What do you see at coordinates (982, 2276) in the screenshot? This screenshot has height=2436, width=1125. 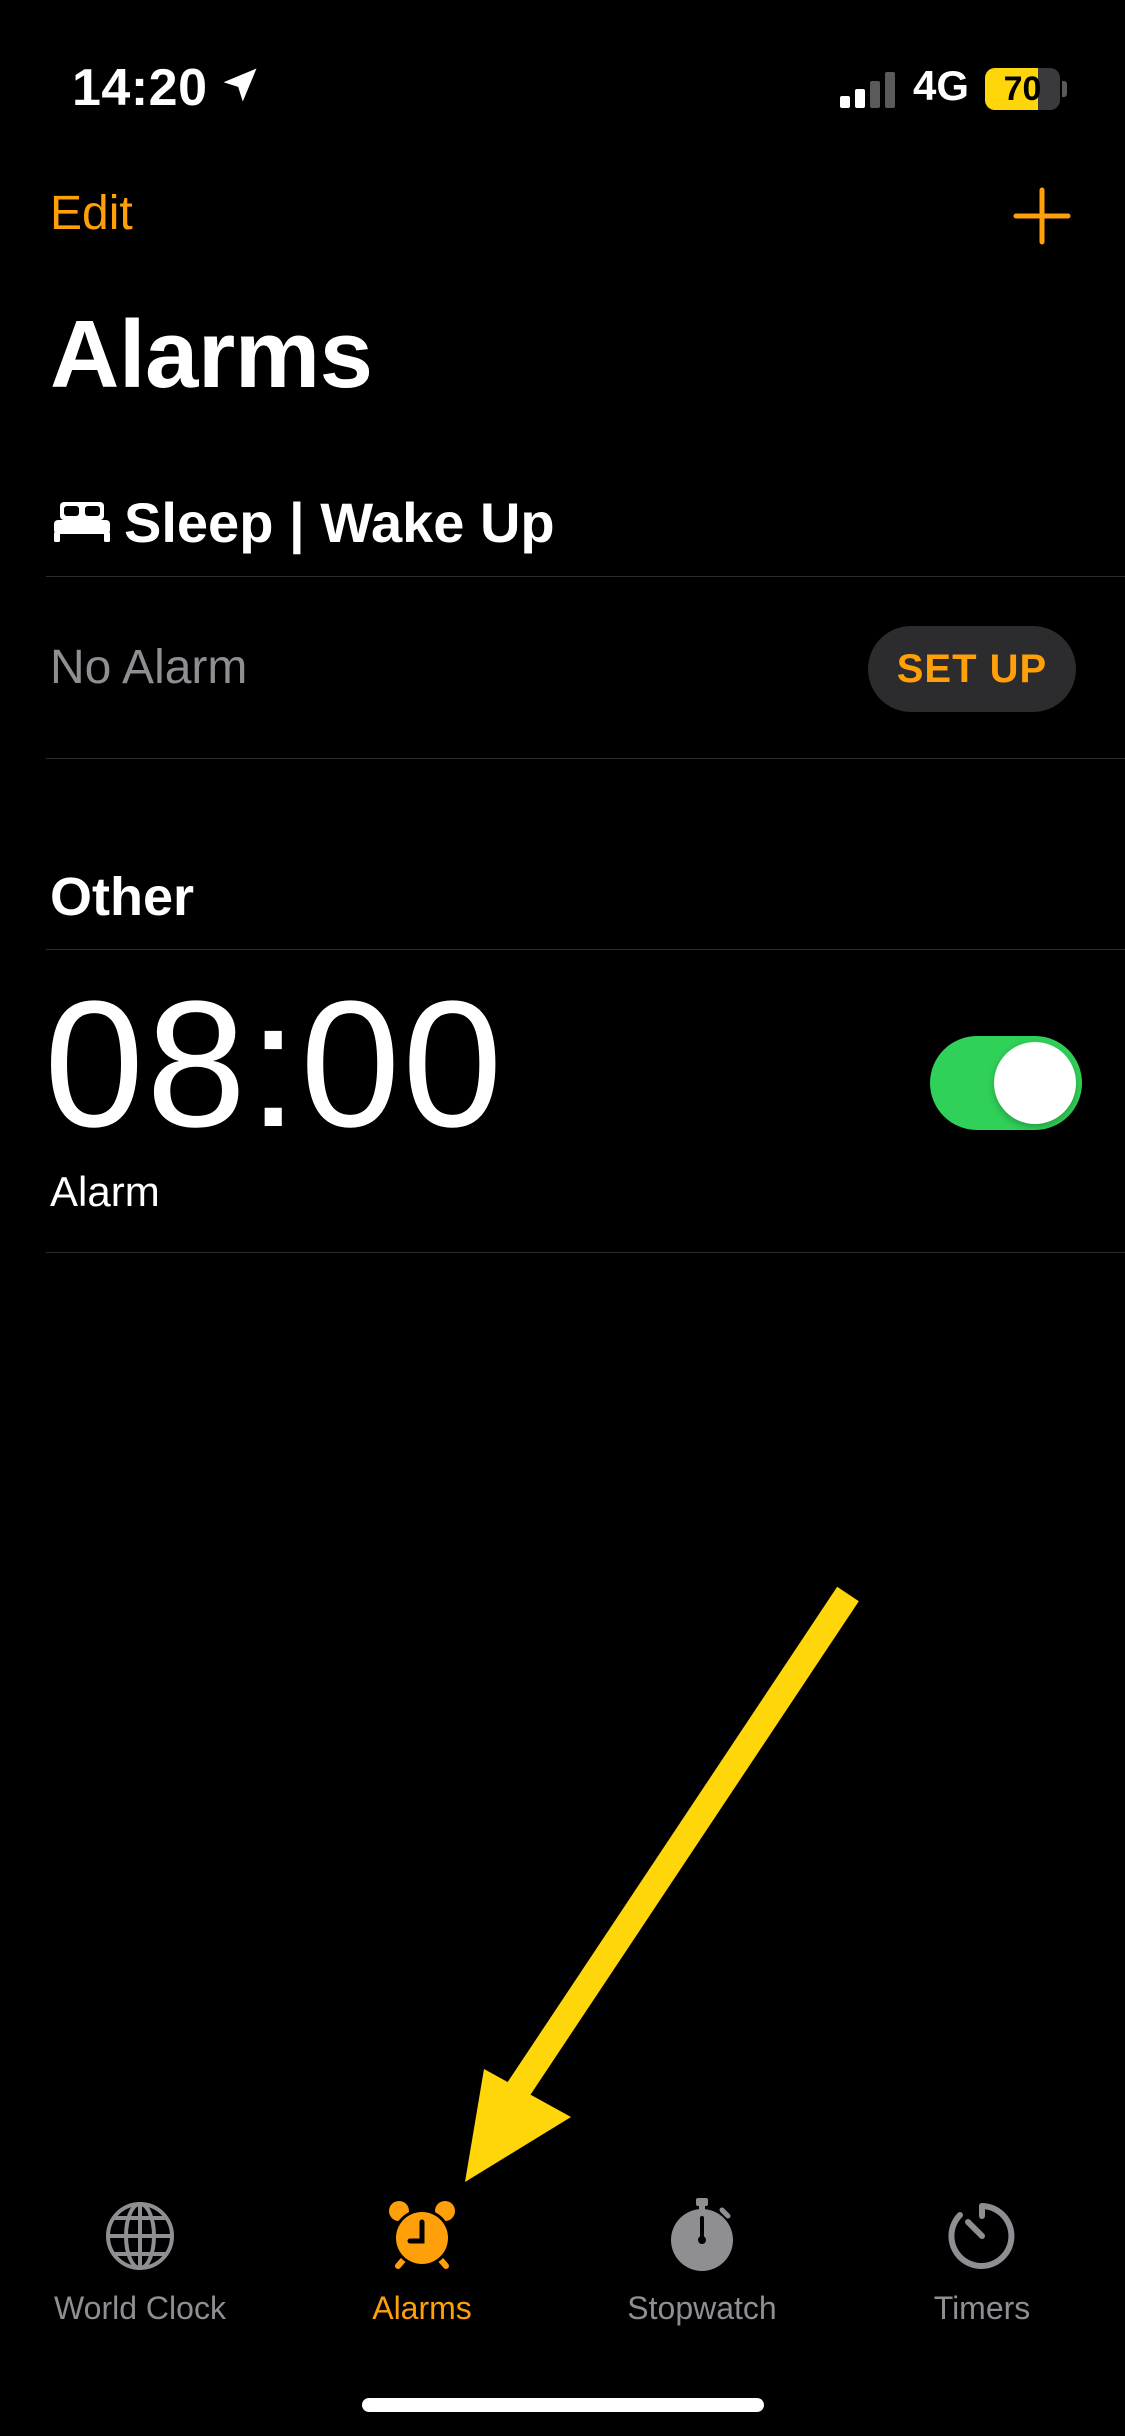 I see `tab-timers: Timers` at bounding box center [982, 2276].